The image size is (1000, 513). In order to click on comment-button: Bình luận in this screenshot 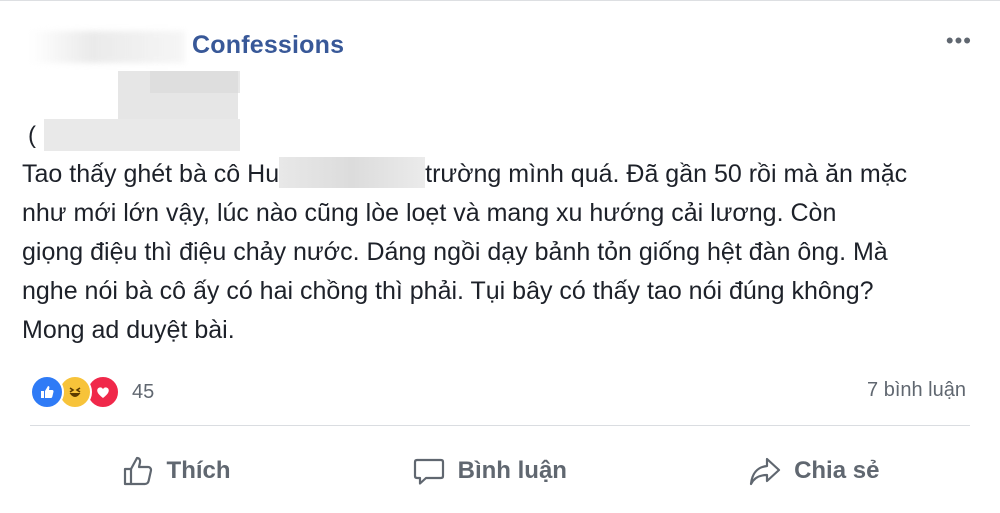, I will do `click(489, 471)`.